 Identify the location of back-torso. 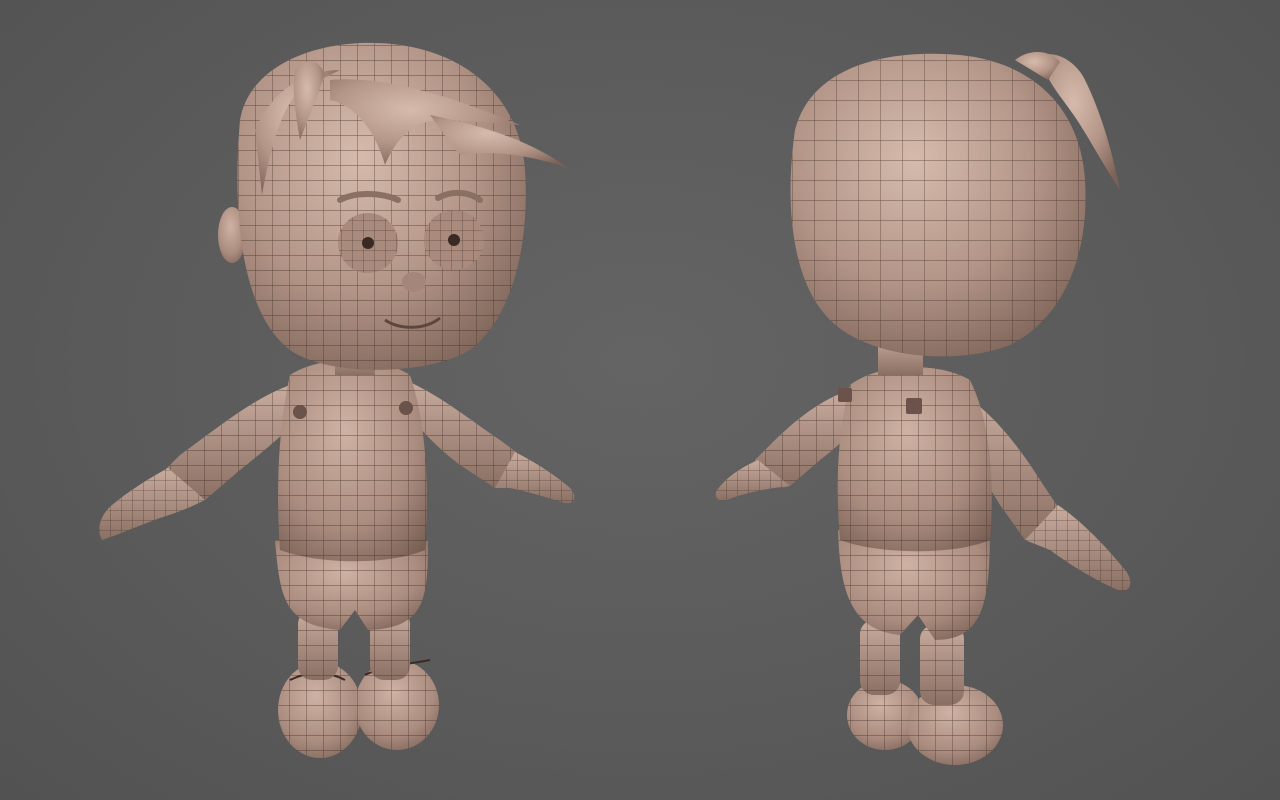
(914, 459).